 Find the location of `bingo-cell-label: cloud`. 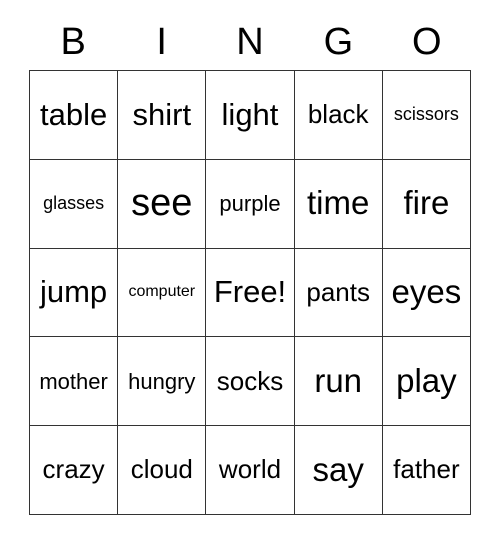

bingo-cell-label: cloud is located at coordinates (161, 469).